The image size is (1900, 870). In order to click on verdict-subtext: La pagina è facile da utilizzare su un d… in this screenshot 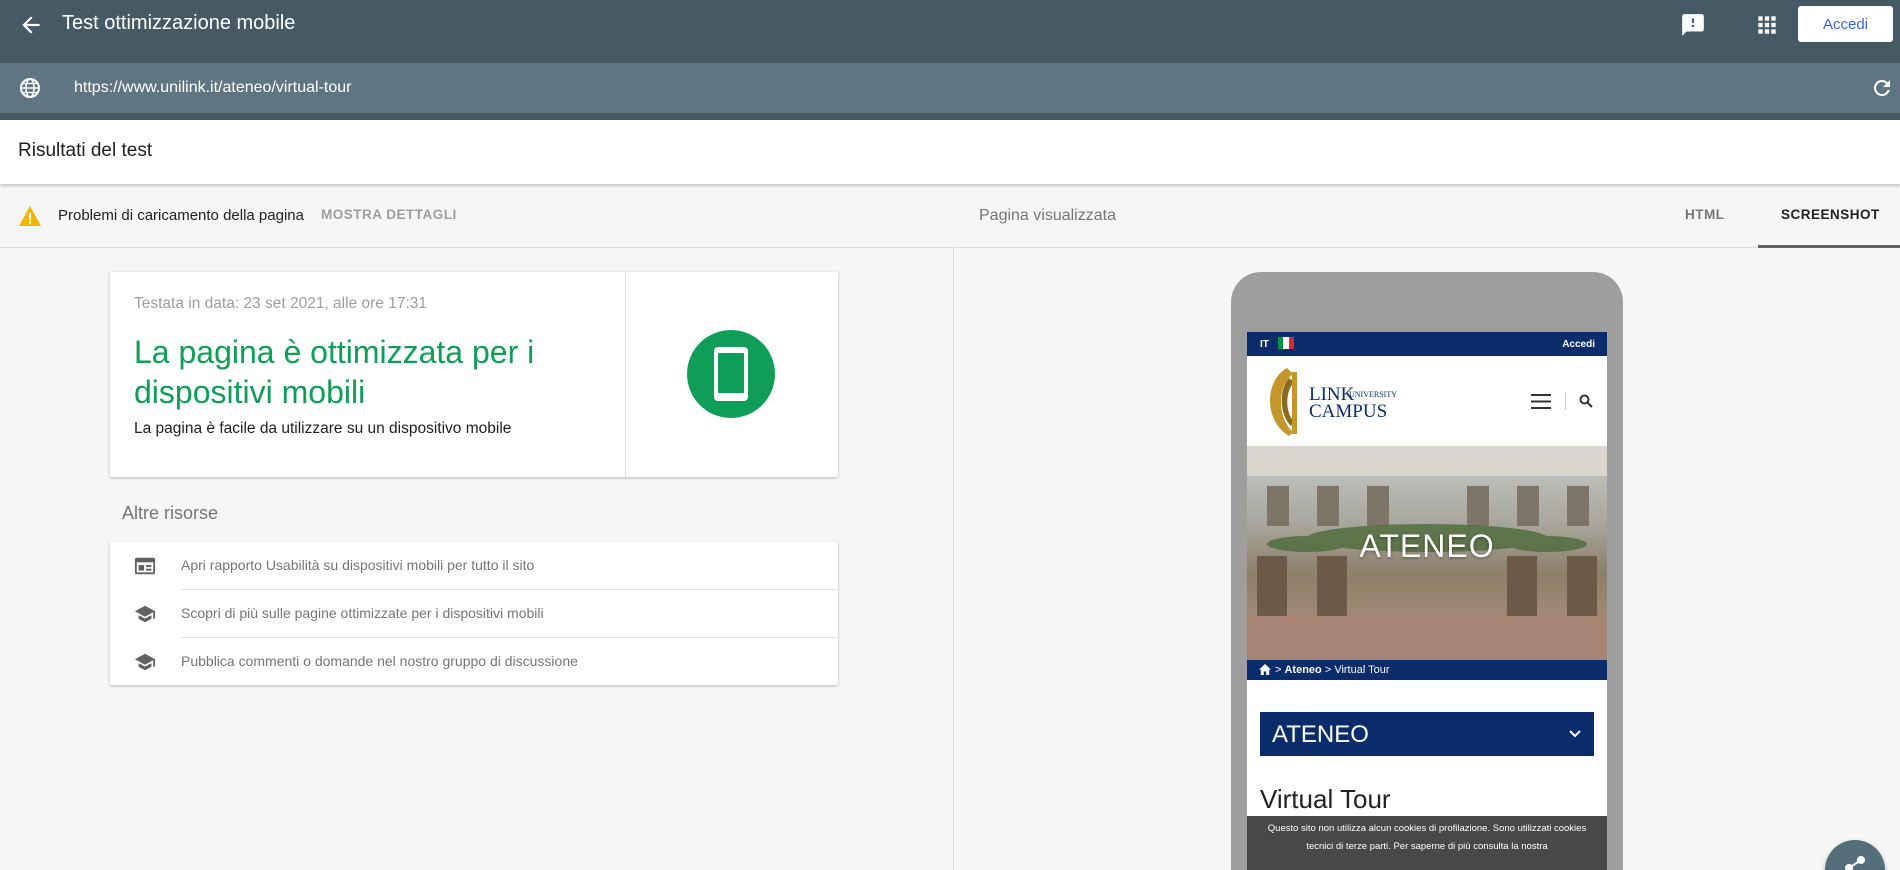, I will do `click(323, 428)`.